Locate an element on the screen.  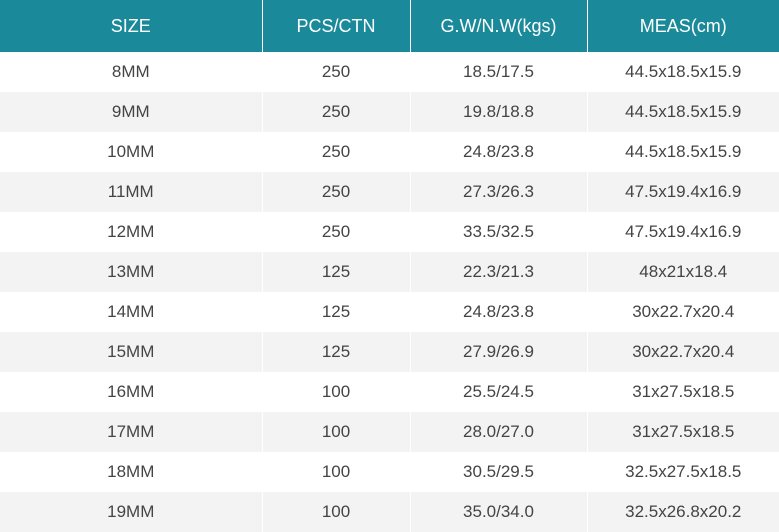
cell-size: 17MM is located at coordinates (131, 432).